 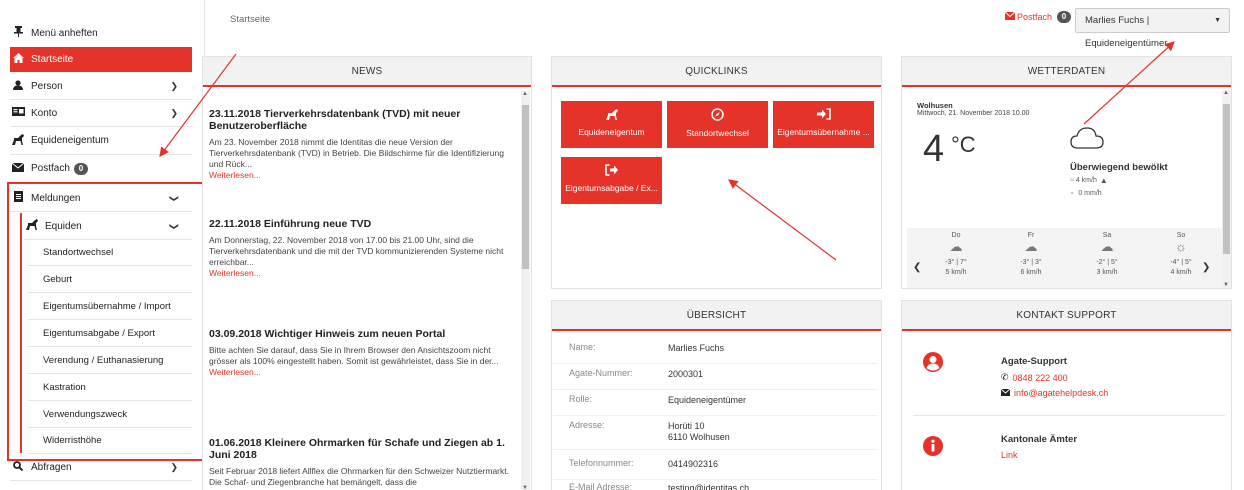 What do you see at coordinates (1129, 83) in the screenshot?
I see `arrow-to-user-menu` at bounding box center [1129, 83].